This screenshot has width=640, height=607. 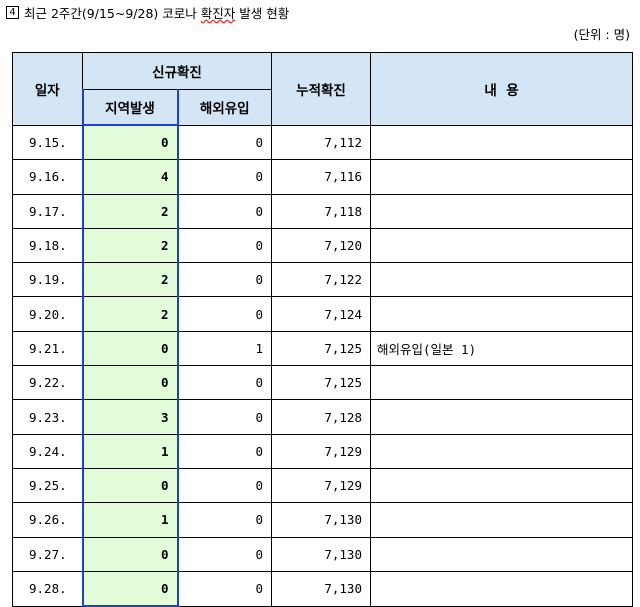 I want to click on table-row: 9.15. 0 0 7,112, so click(x=322, y=142).